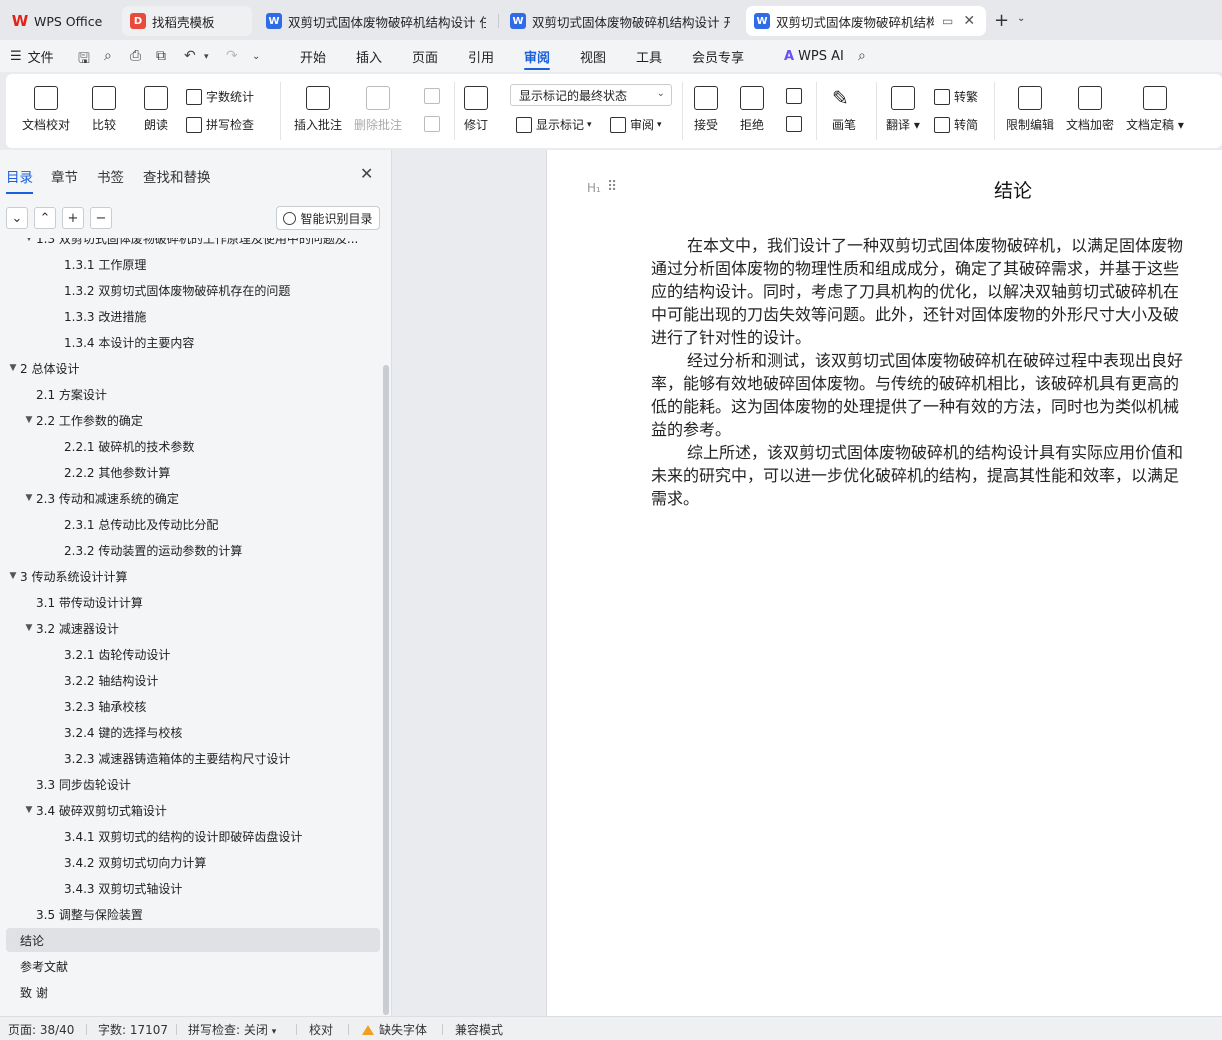 The height and width of the screenshot is (1040, 1222). What do you see at coordinates (156, 109) in the screenshot?
I see `read-aloud-button: 朗读` at bounding box center [156, 109].